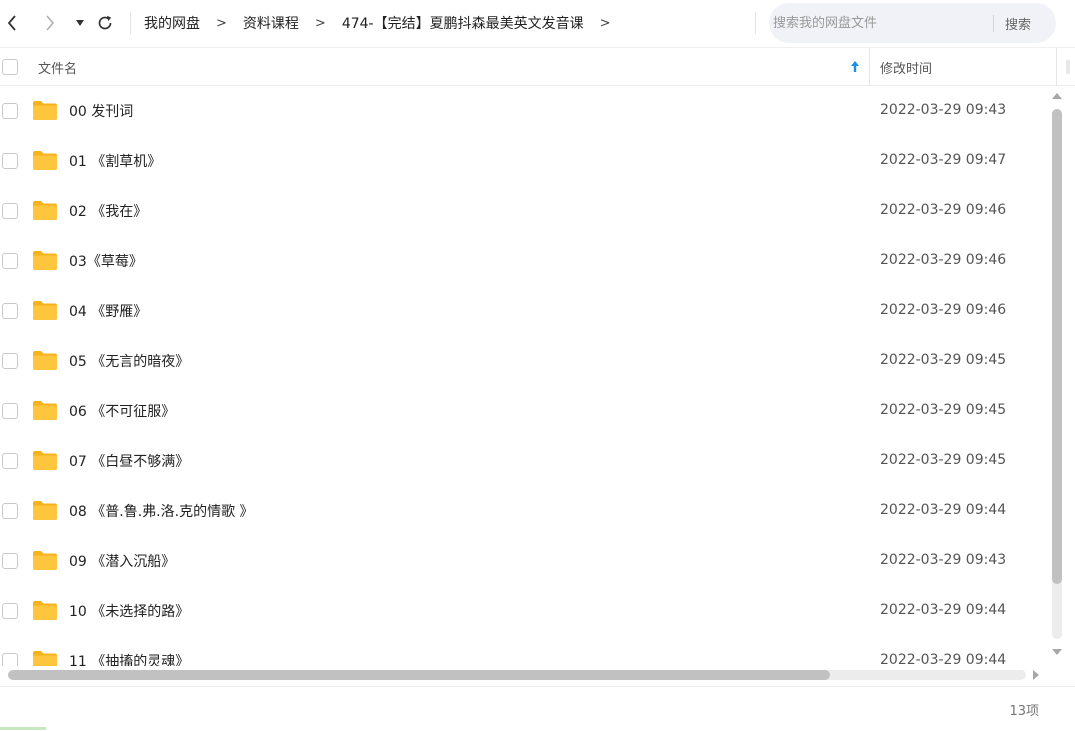 The image size is (1075, 731). Describe the element at coordinates (524, 211) in the screenshot. I see `file-row: 02 《我在》 2022-03-29 09:46` at that location.